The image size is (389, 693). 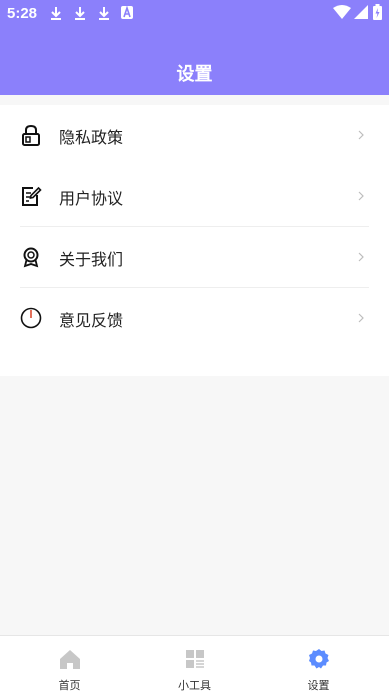 What do you see at coordinates (127, 12) in the screenshot?
I see `font-icon` at bounding box center [127, 12].